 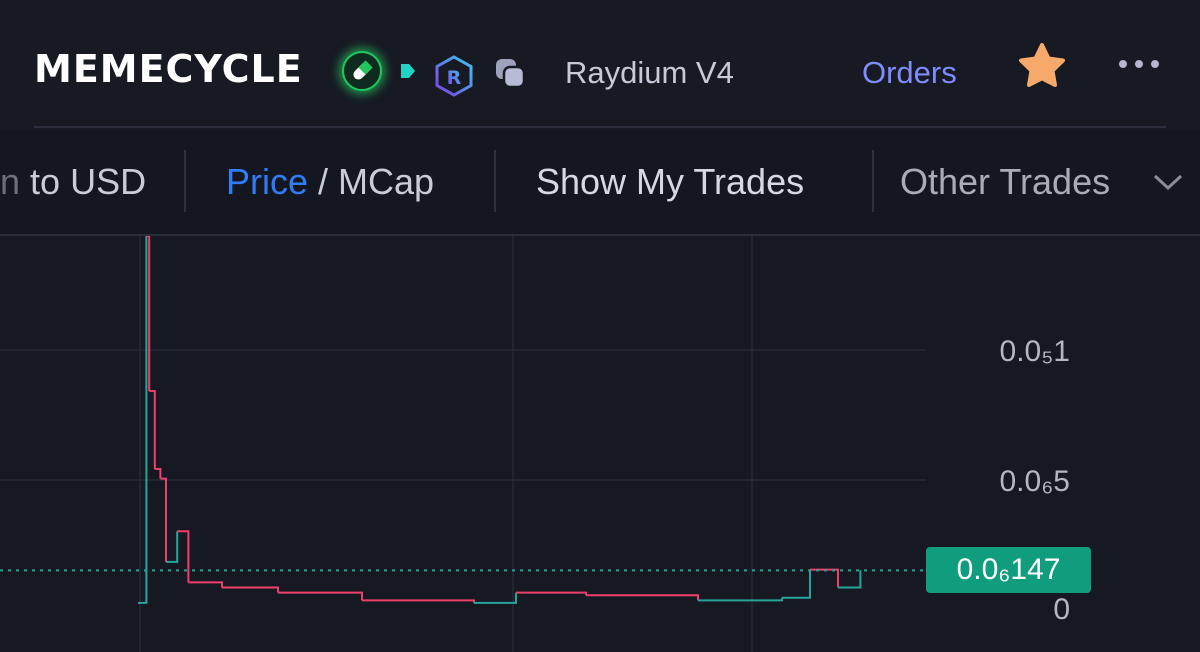 I want to click on other-trades-dropdown: Other Trades, so click(x=1005, y=182).